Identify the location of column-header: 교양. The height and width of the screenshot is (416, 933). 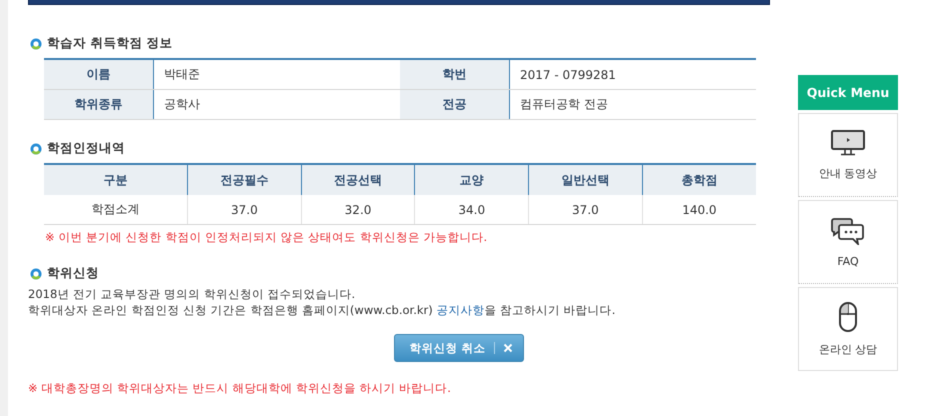
(471, 179).